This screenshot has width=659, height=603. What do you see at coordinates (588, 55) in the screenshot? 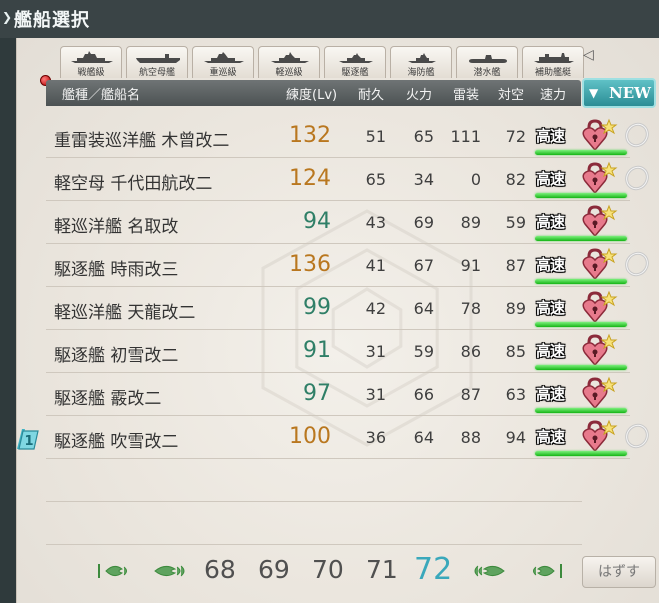
I see `collapse-tabs-icon: ◁` at bounding box center [588, 55].